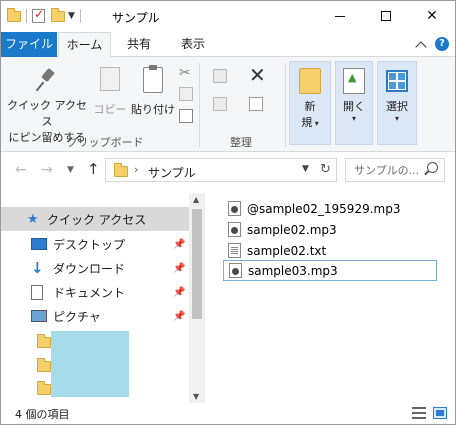 The height and width of the screenshot is (425, 456). I want to click on refresh-icon: ↻, so click(325, 169).